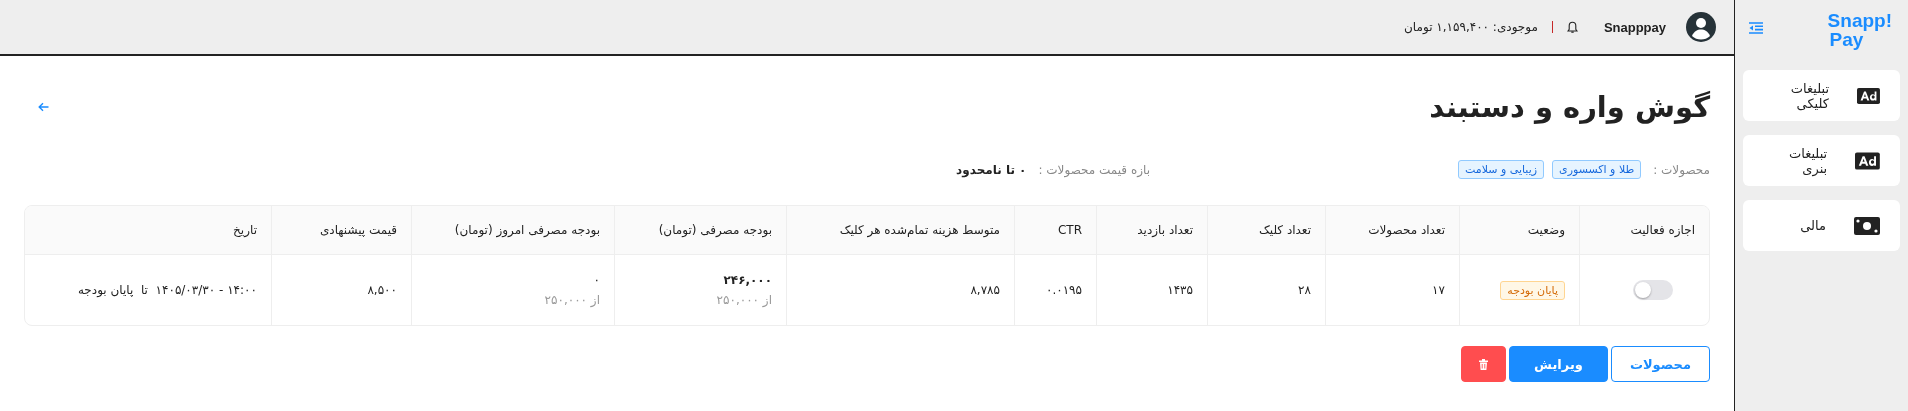 This screenshot has width=1908, height=411. Describe the element at coordinates (1681, 169) in the screenshot. I see `products-label: محصولات :` at that location.